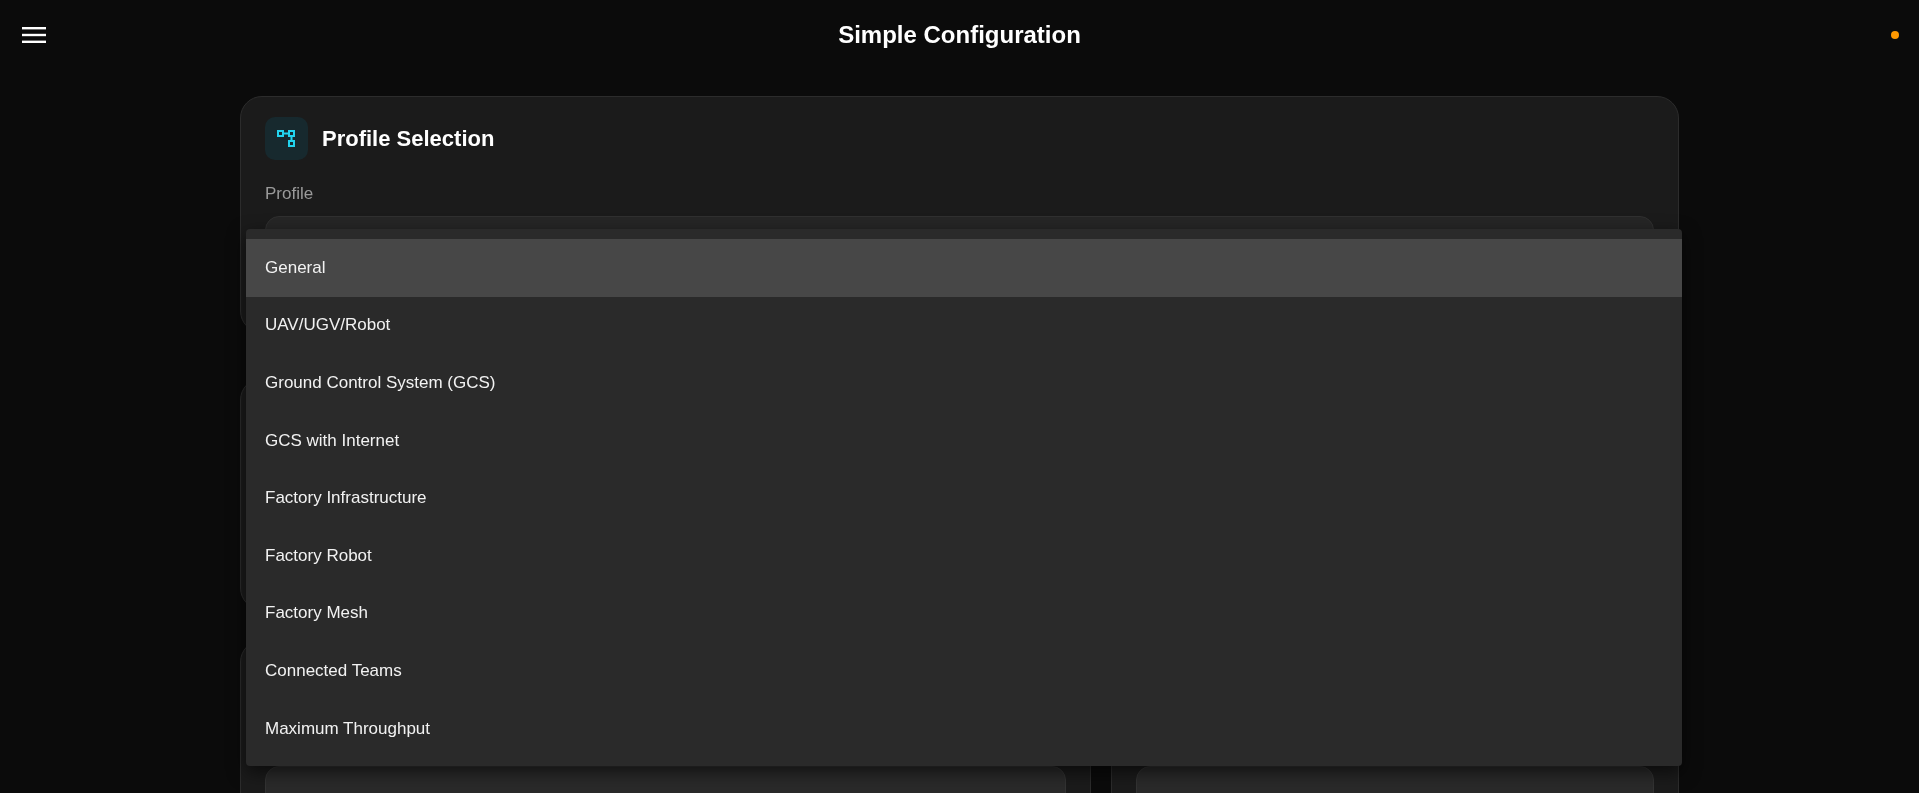 Image resolution: width=1919 pixels, height=793 pixels. What do you see at coordinates (964, 268) in the screenshot?
I see `menu-option: General` at bounding box center [964, 268].